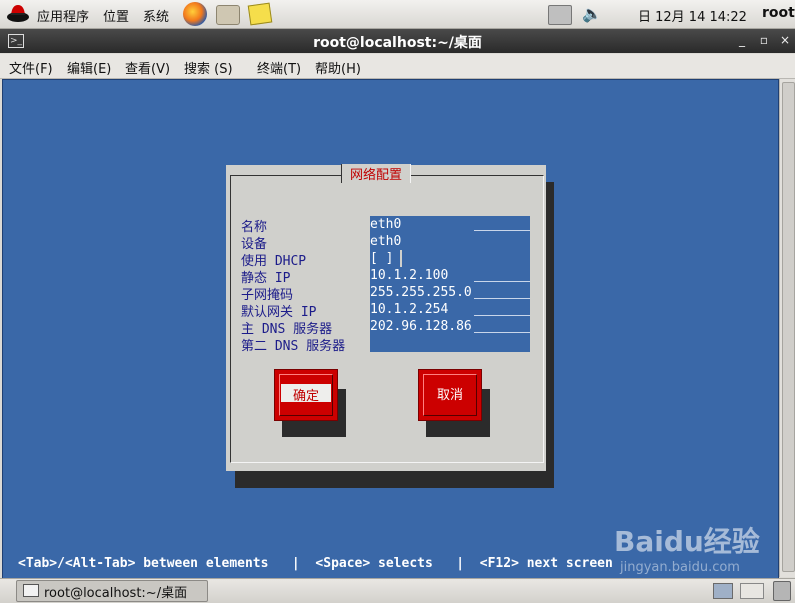 This screenshot has width=795, height=603. What do you see at coordinates (450, 343) in the screenshot?
I see `secondary-dns-field` at bounding box center [450, 343].